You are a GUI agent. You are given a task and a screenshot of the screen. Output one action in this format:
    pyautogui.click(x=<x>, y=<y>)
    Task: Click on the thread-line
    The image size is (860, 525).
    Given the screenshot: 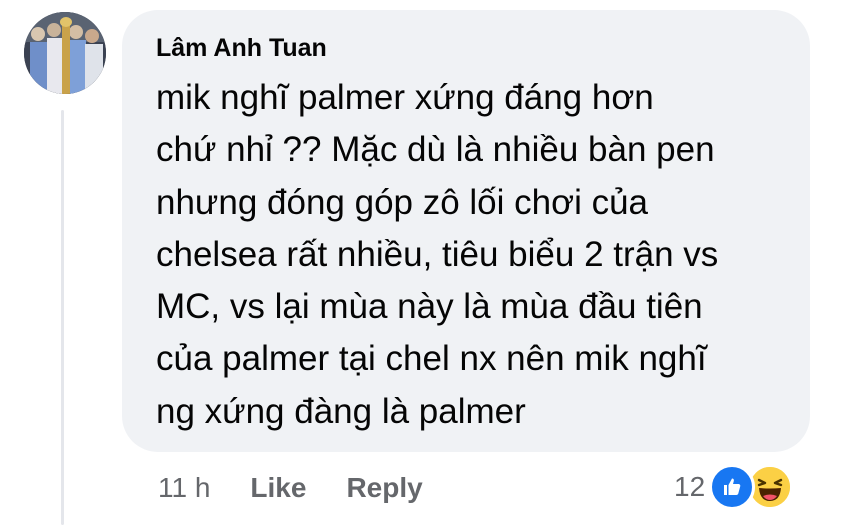 What is the action you would take?
    pyautogui.click(x=62, y=317)
    